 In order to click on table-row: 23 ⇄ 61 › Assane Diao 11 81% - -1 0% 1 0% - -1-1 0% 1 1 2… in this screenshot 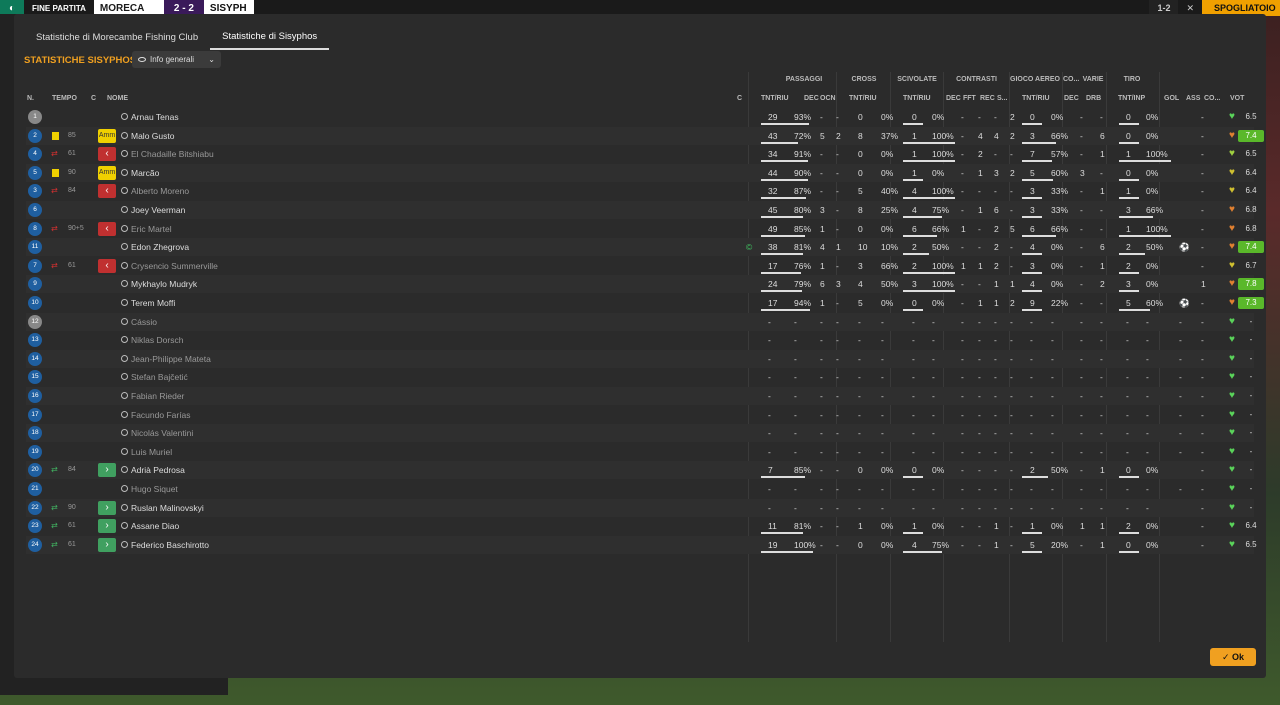, I will do `click(641, 526)`.